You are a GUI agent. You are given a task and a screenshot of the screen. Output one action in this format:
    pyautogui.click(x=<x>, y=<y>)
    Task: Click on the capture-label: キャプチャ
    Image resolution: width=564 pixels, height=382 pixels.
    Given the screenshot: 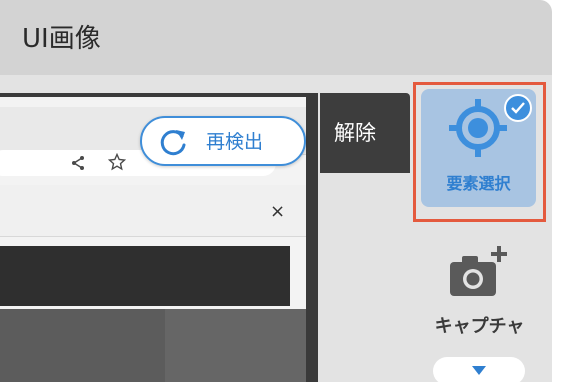 What is the action you would take?
    pyautogui.click(x=479, y=326)
    